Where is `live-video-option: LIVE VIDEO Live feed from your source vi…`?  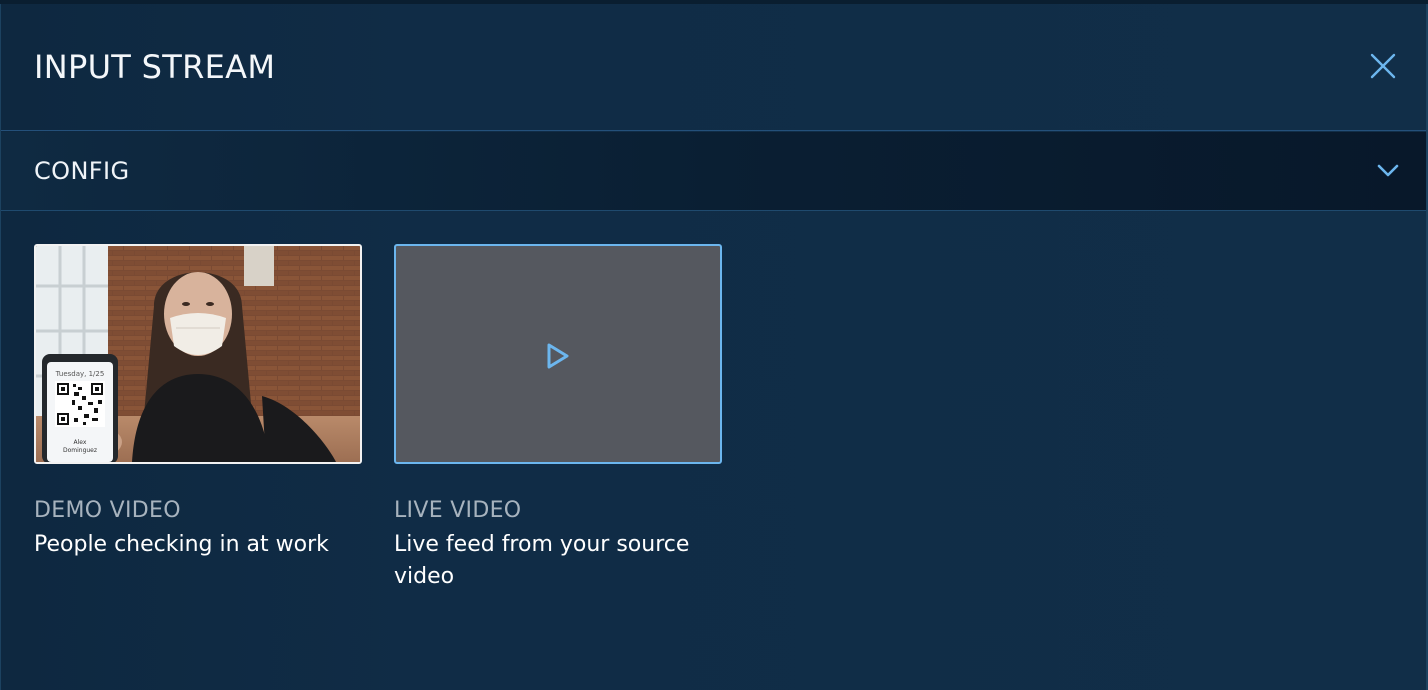 live-video-option: LIVE VIDEO Live feed from your source vi… is located at coordinates (558, 418).